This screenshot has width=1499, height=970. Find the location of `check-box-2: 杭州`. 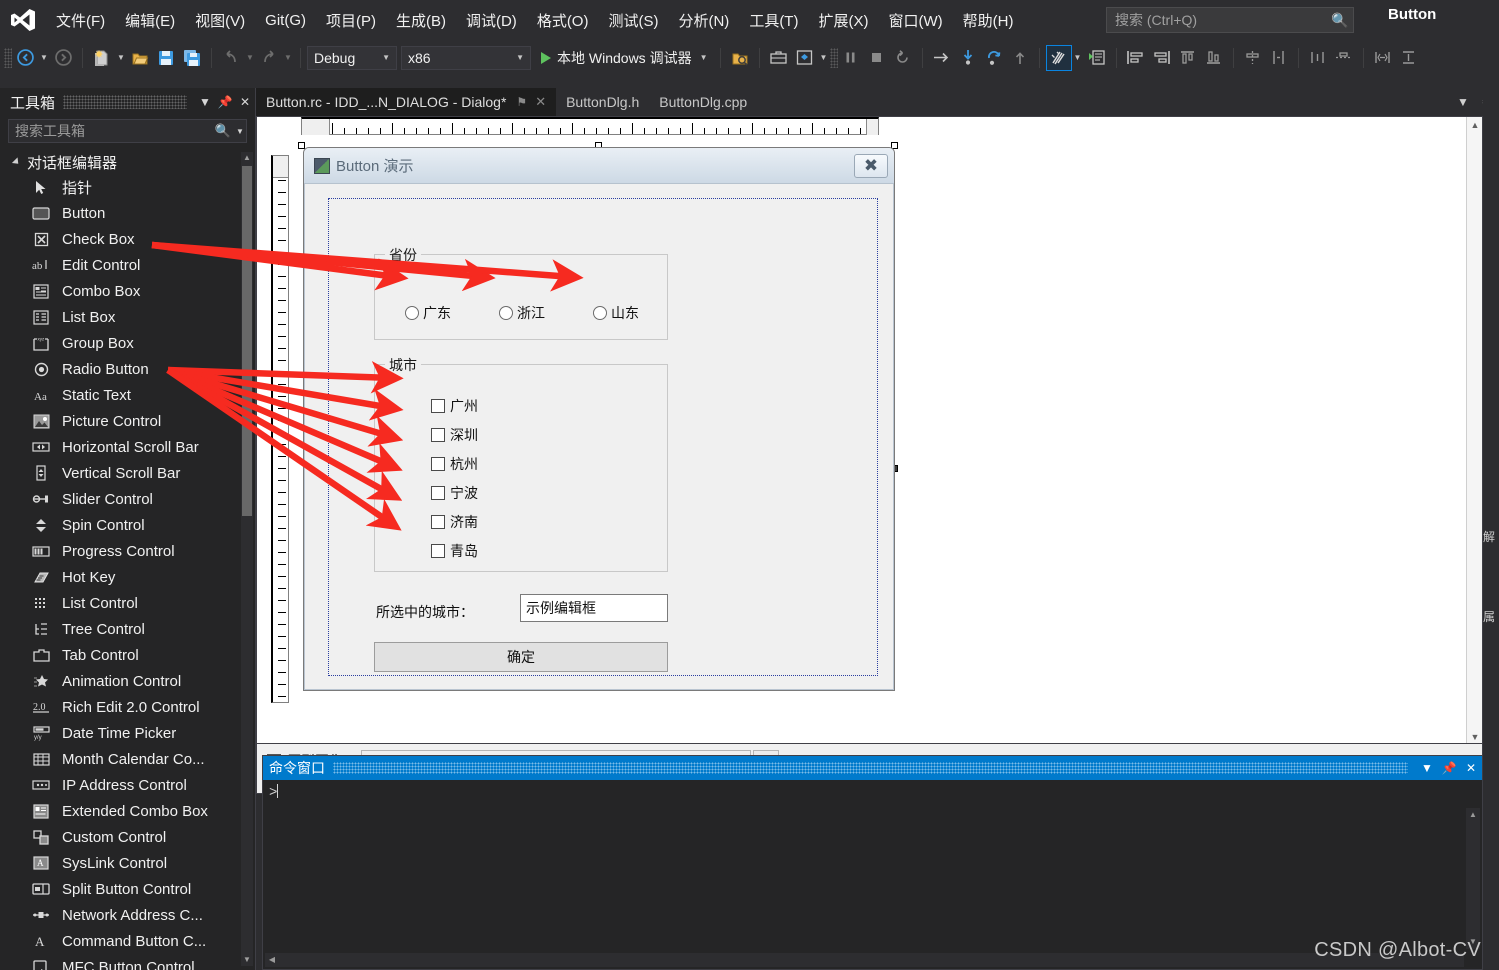

check-box-2: 杭州 is located at coordinates (454, 464).